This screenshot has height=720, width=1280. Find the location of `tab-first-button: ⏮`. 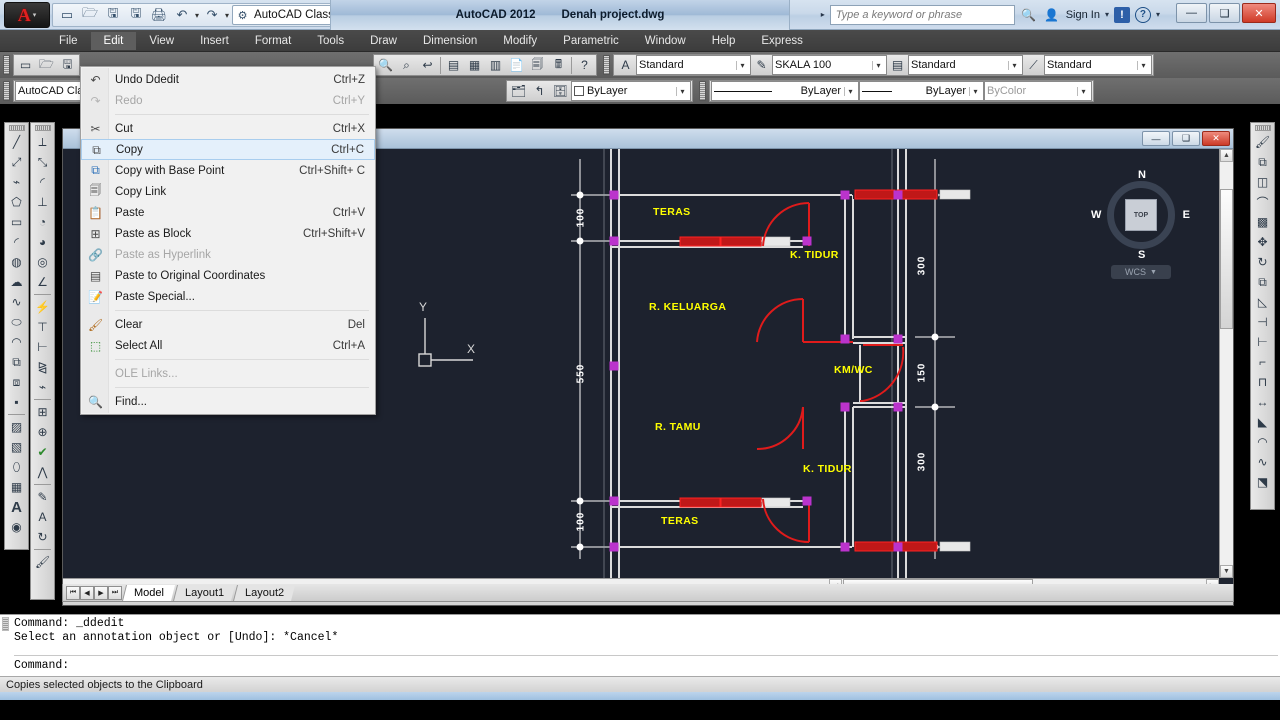

tab-first-button: ⏮ is located at coordinates (73, 592).